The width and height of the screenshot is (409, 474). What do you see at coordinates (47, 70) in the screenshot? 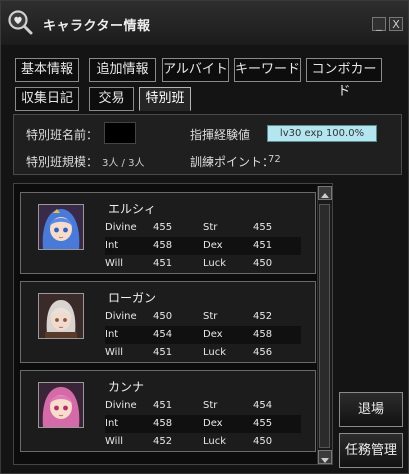
I see `tab-basic-info: 基本情報` at bounding box center [47, 70].